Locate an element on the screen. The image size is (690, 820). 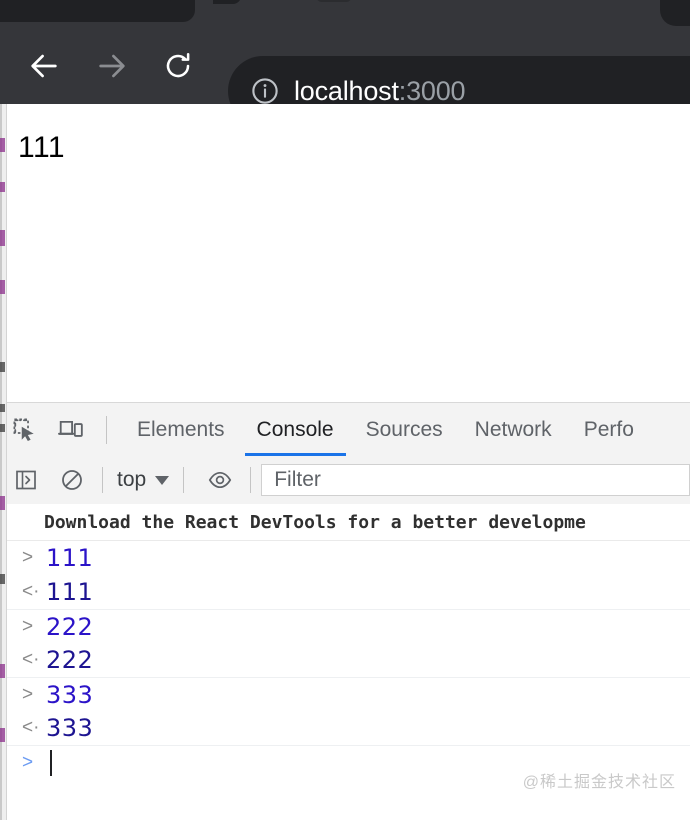
console-input-row: > 333 is located at coordinates (345, 694).